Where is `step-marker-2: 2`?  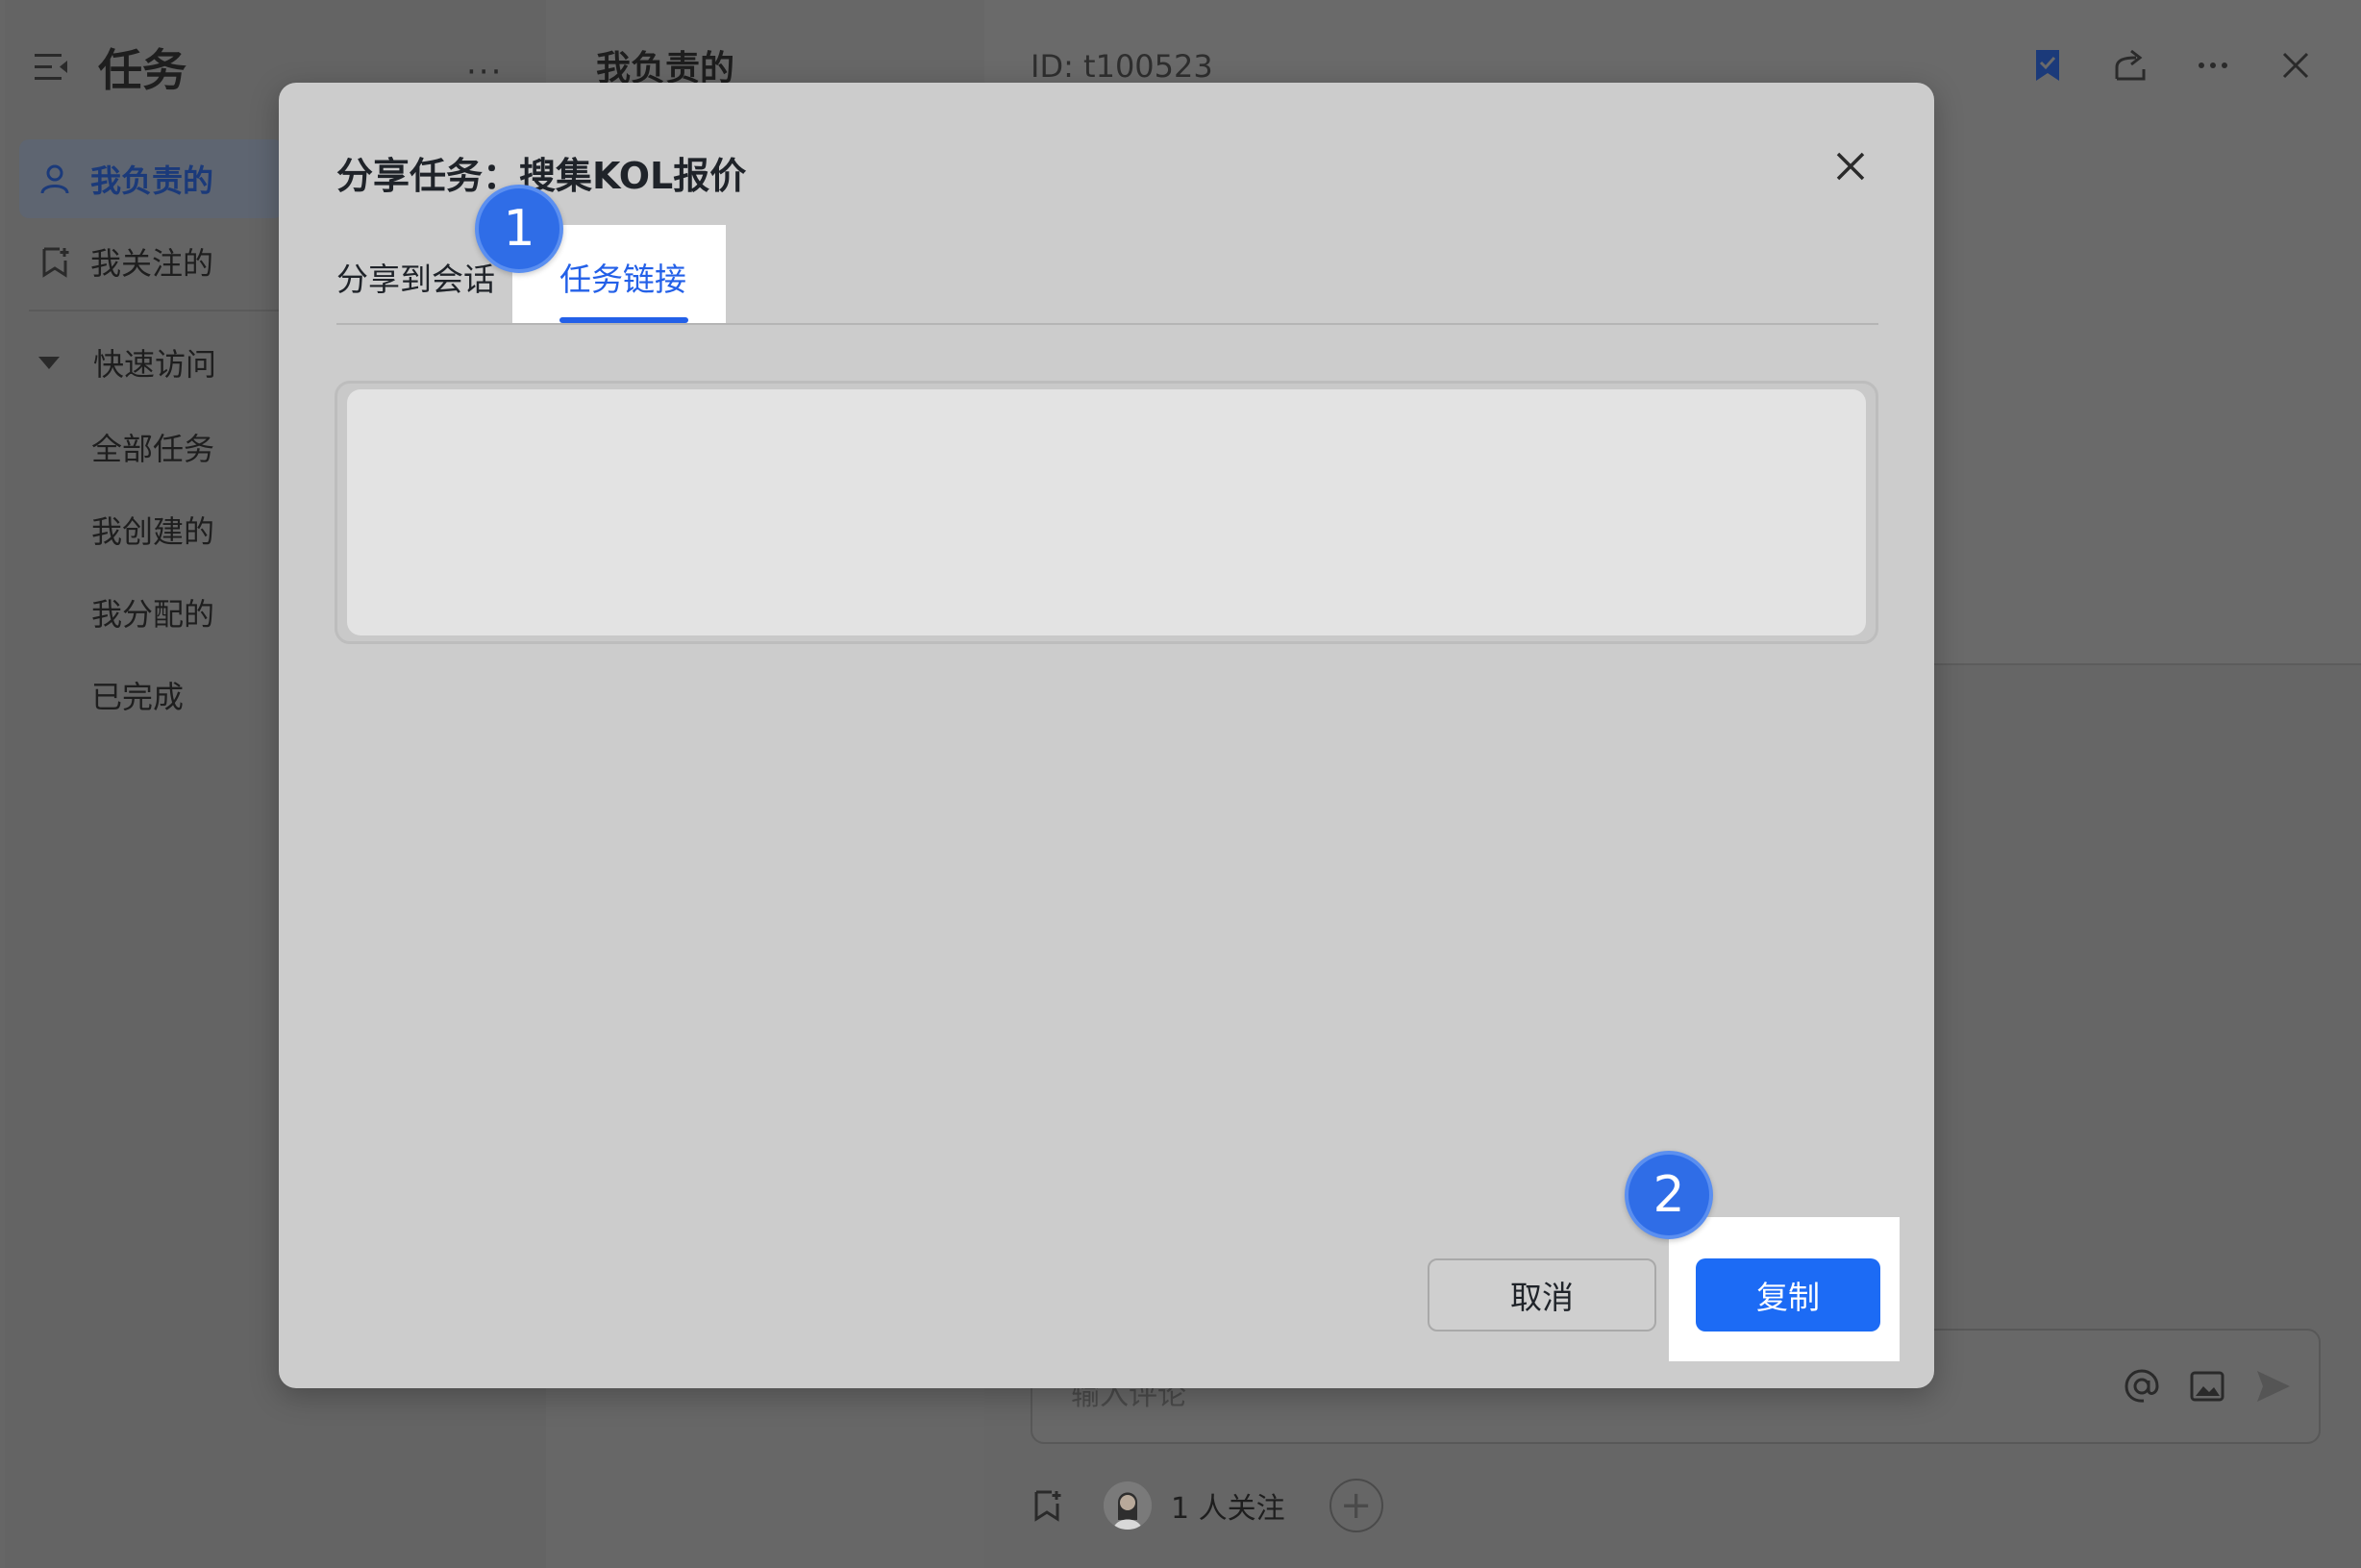
step-marker-2: 2 is located at coordinates (1669, 1195).